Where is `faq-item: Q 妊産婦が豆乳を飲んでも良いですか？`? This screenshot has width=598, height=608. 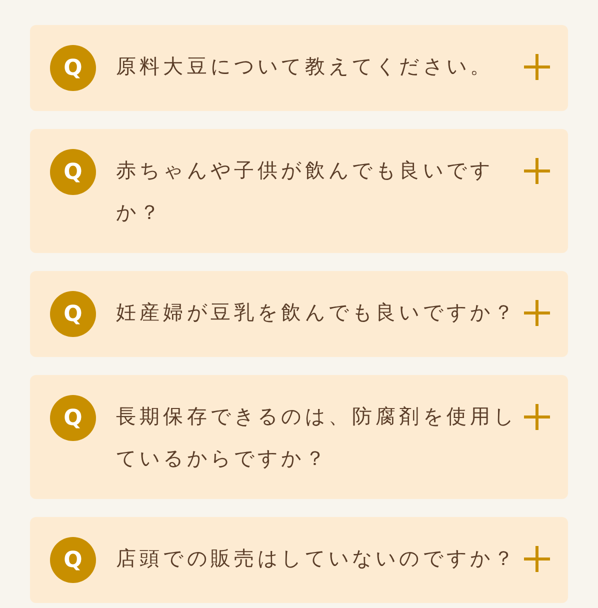
faq-item: Q 妊産婦が豆乳を飲んでも良いですか？ is located at coordinates (299, 314).